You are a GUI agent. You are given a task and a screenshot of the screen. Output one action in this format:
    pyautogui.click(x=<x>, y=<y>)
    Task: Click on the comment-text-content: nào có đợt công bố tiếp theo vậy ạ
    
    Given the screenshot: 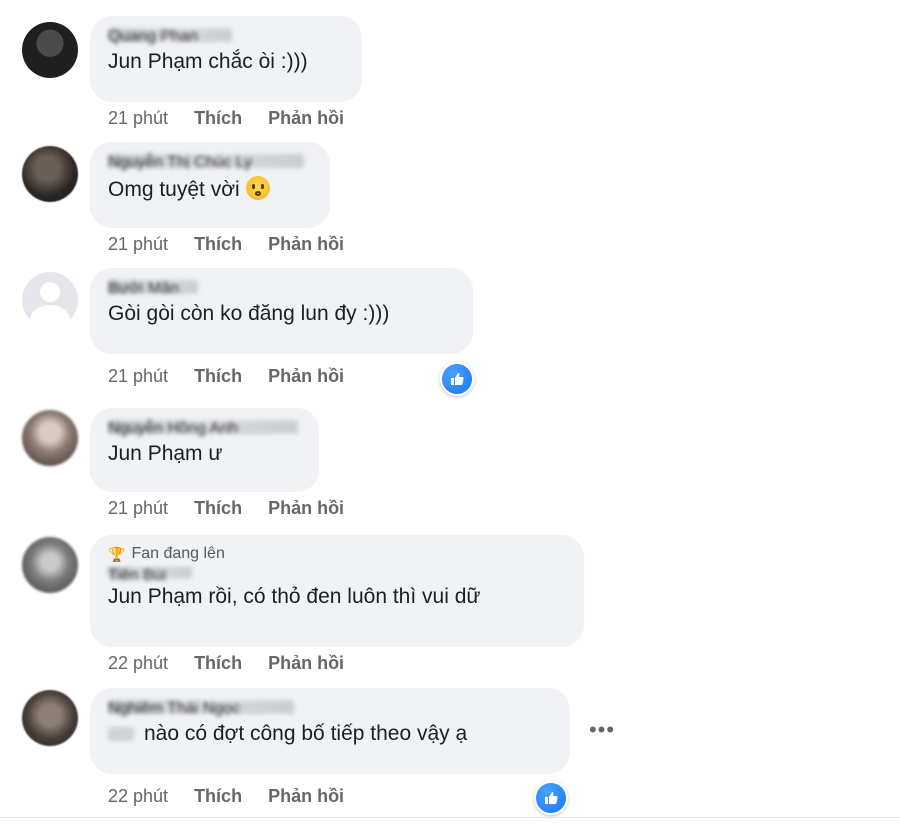 What is the action you would take?
    pyautogui.click(x=306, y=733)
    